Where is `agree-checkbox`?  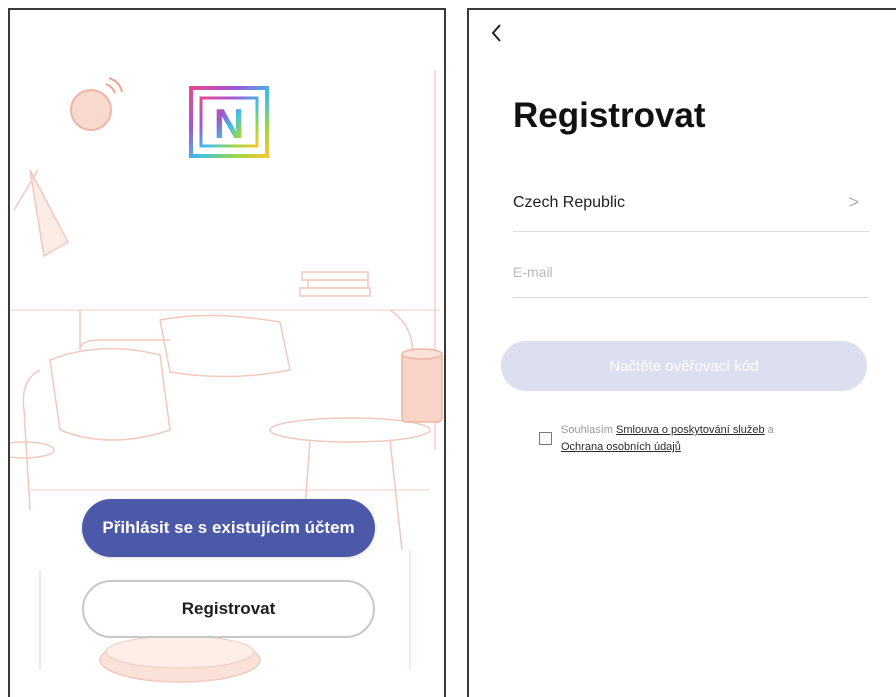 agree-checkbox is located at coordinates (545, 438).